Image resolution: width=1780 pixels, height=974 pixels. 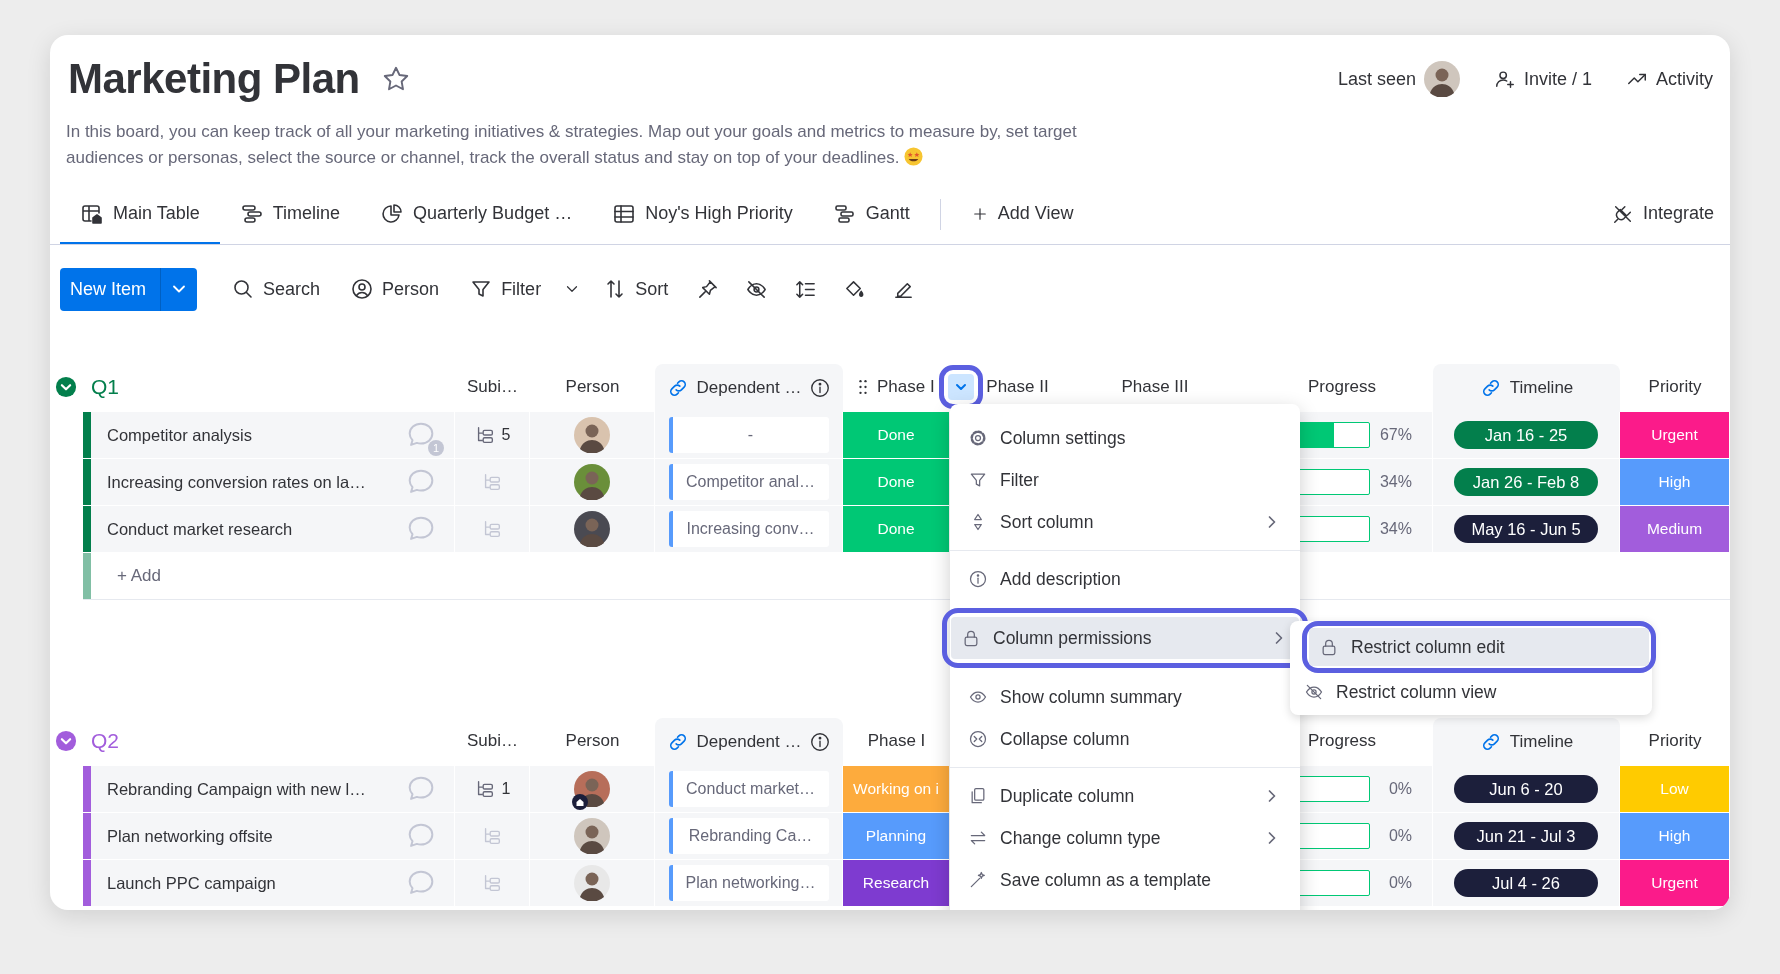 I want to click on info-icon, so click(x=978, y=579).